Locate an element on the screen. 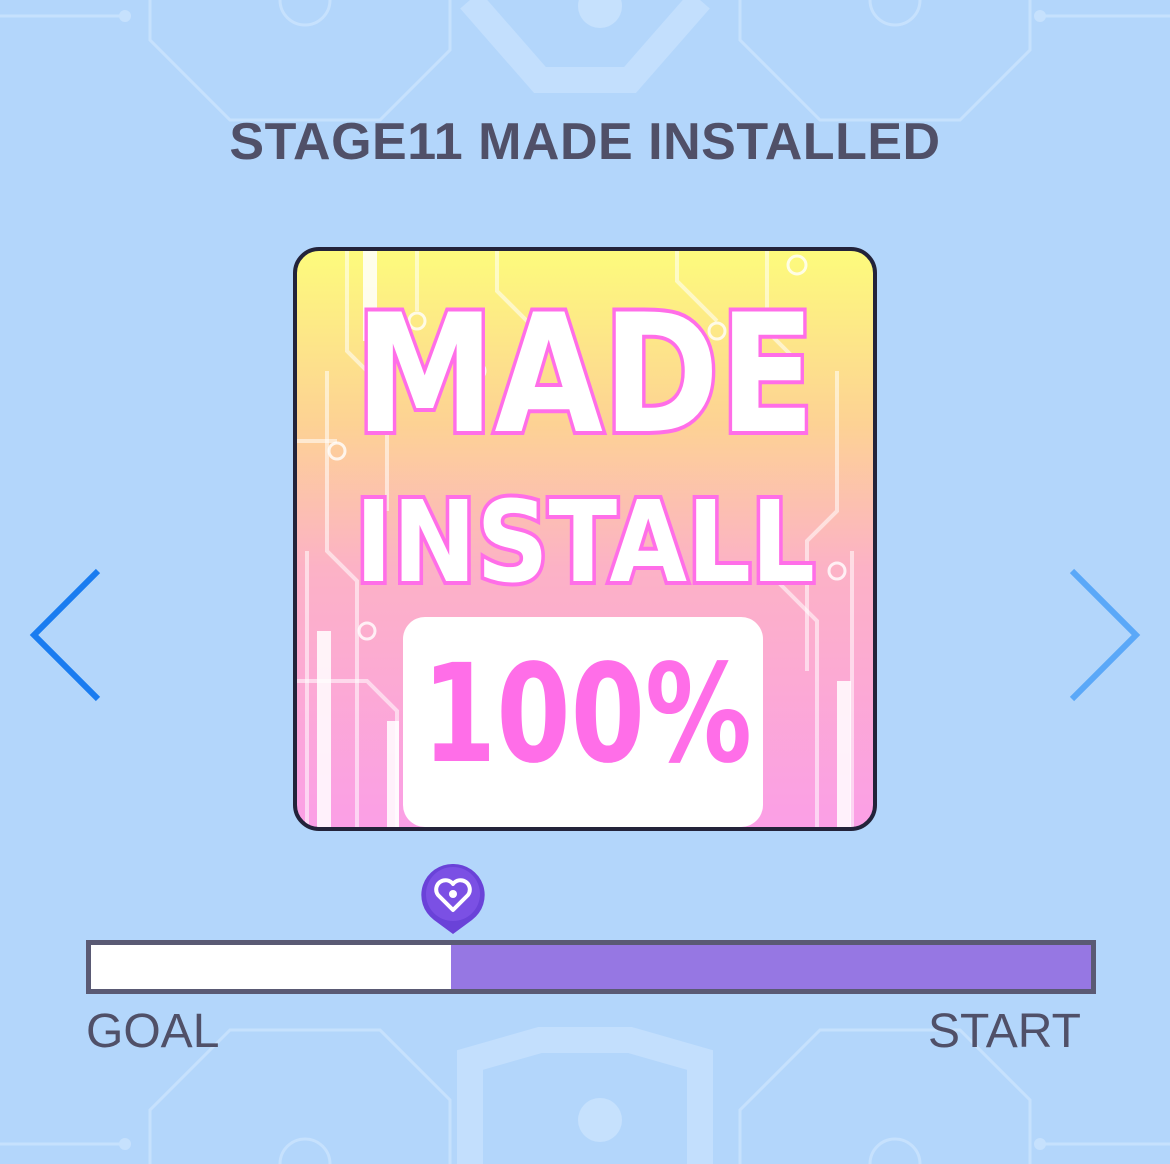  chevron-left-icon is located at coordinates (65, 635).